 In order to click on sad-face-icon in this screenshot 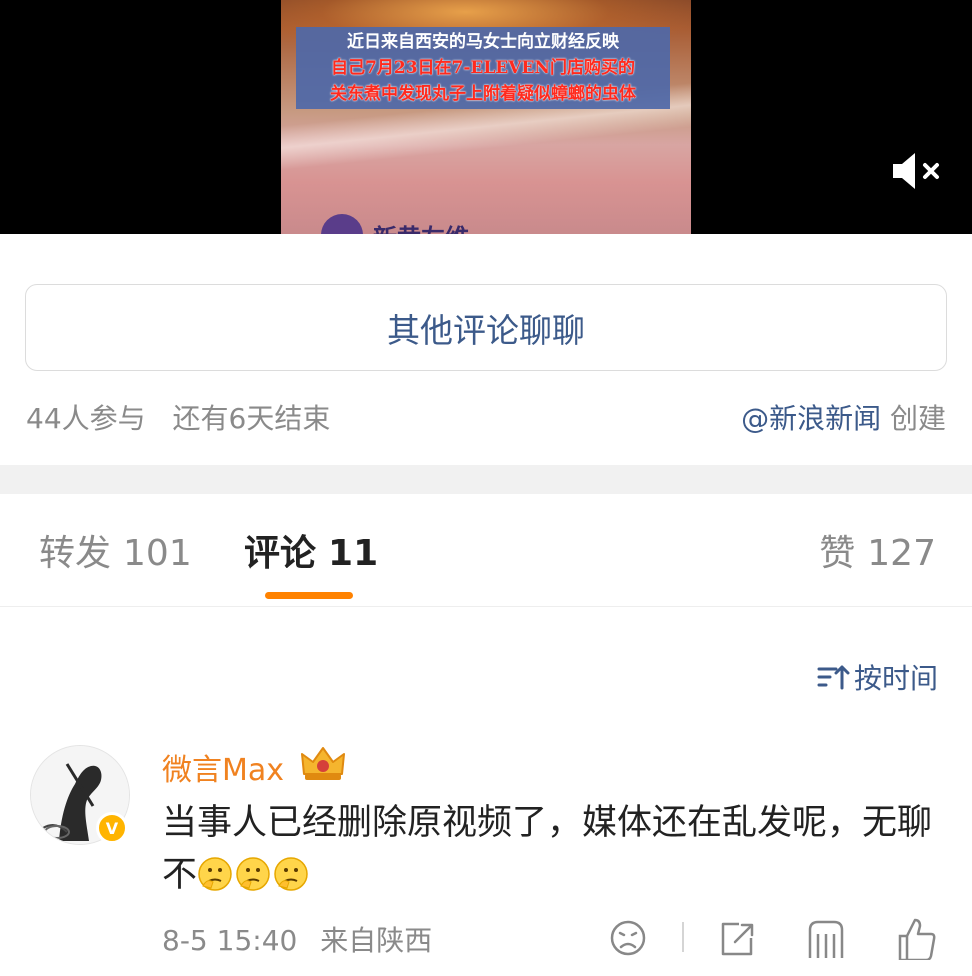, I will do `click(628, 938)`.